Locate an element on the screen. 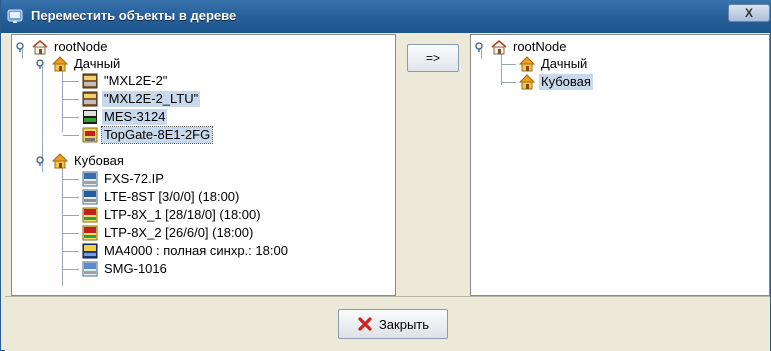 This screenshot has width=771, height=351. device-ma-icon is located at coordinates (90, 251).